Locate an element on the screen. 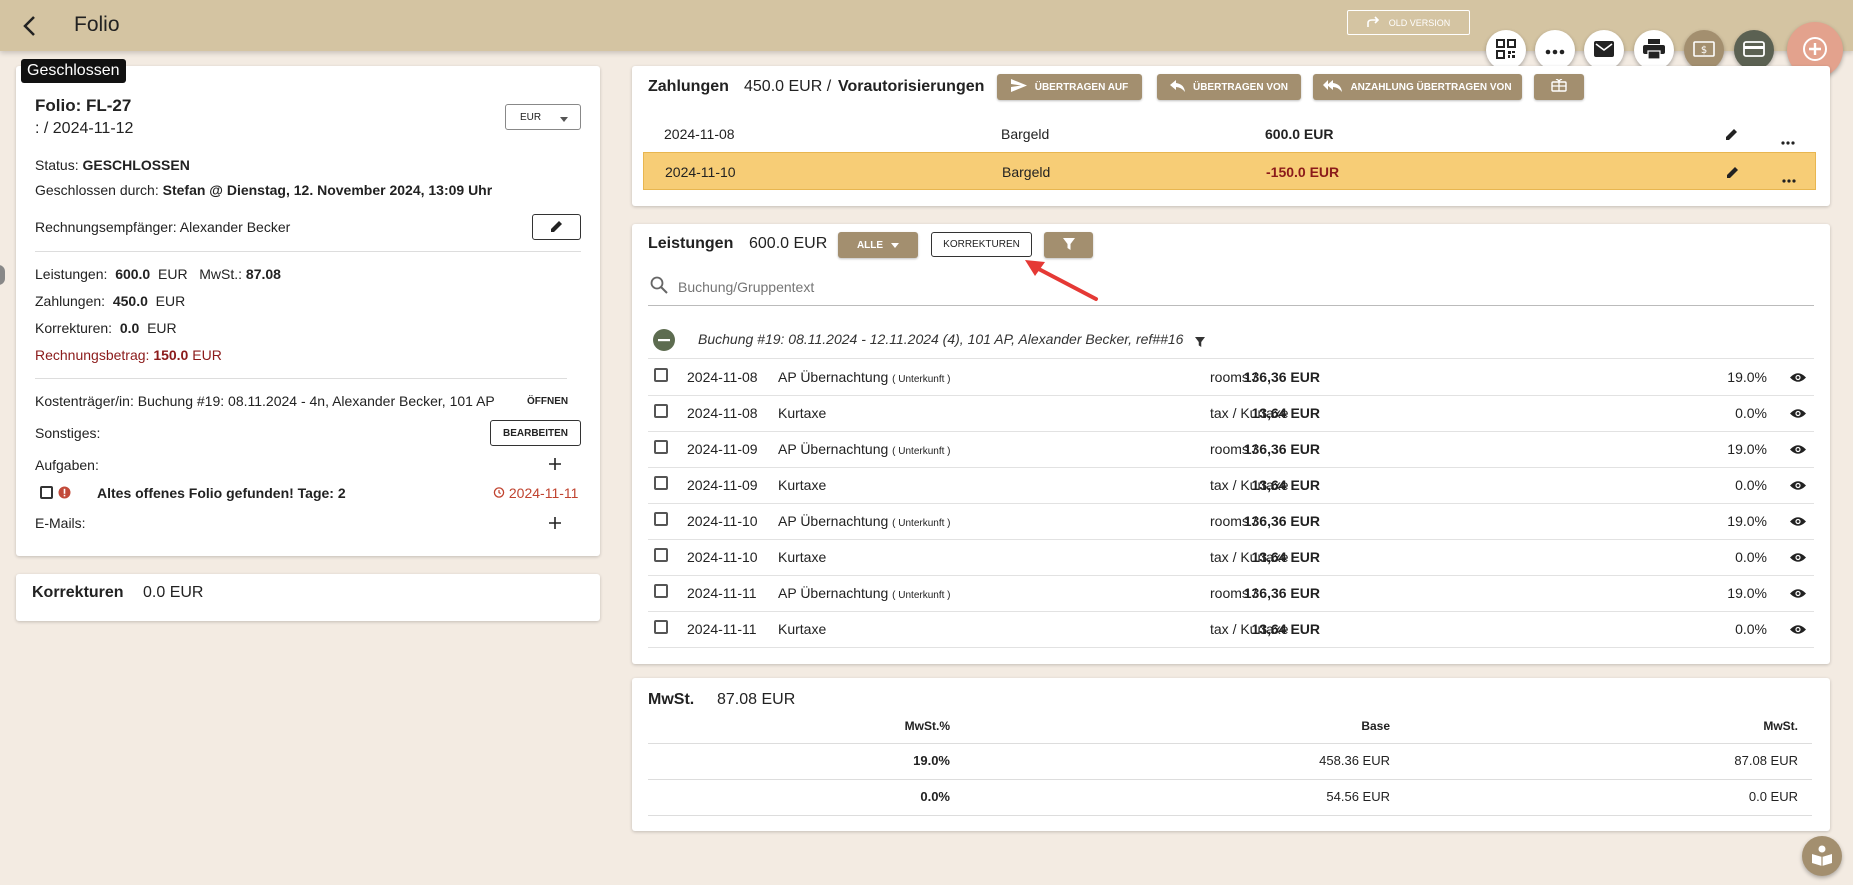 This screenshot has height=885, width=1853. email-button is located at coordinates (1604, 50).